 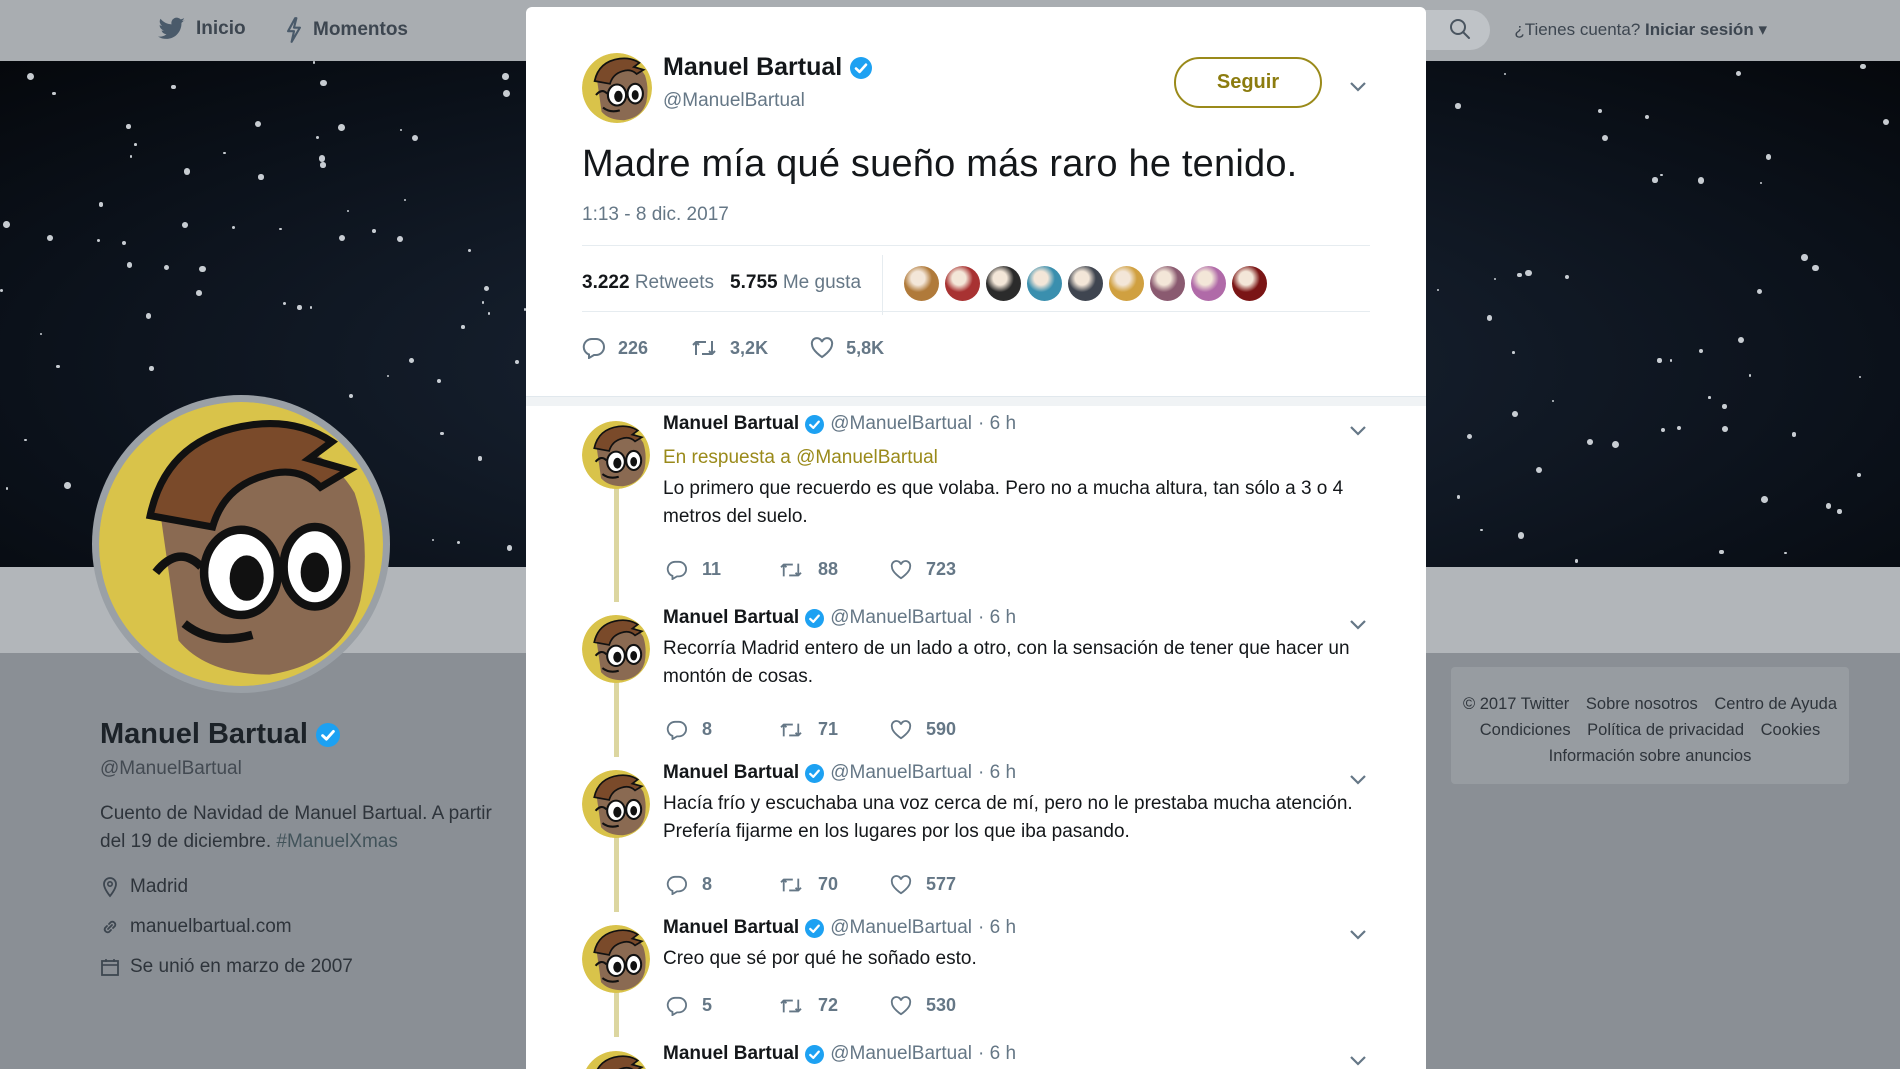 What do you see at coordinates (1642, 704) in the screenshot?
I see `footer-about-link: Sobre nosotros` at bounding box center [1642, 704].